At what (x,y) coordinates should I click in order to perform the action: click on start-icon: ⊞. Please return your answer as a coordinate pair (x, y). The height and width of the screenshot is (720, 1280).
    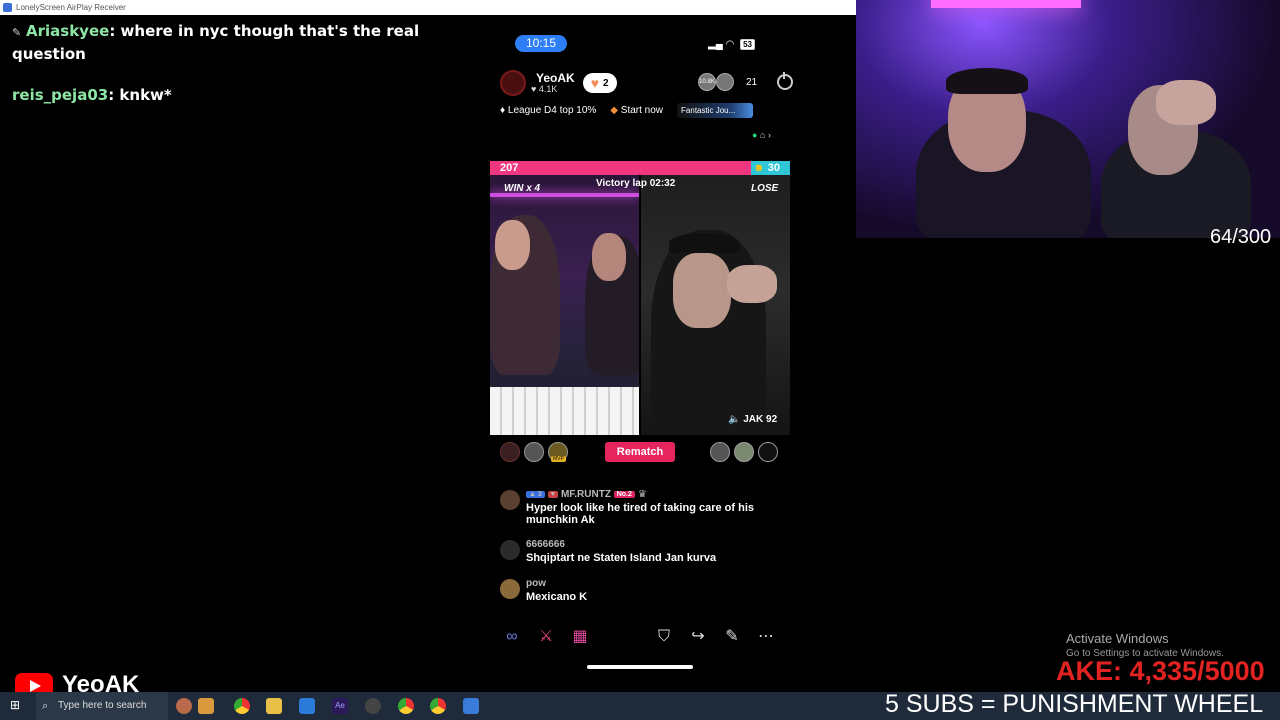
    Looking at the image, I should click on (18, 706).